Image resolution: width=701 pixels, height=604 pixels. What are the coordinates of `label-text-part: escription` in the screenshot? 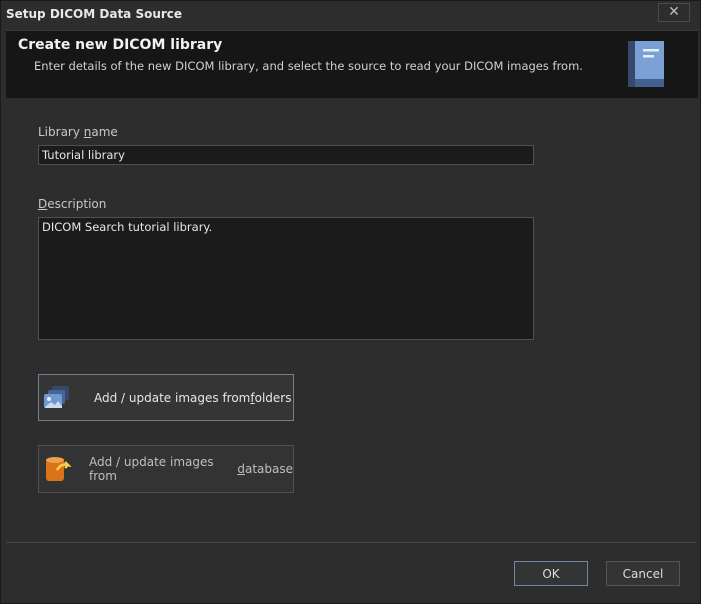 It's located at (77, 204).